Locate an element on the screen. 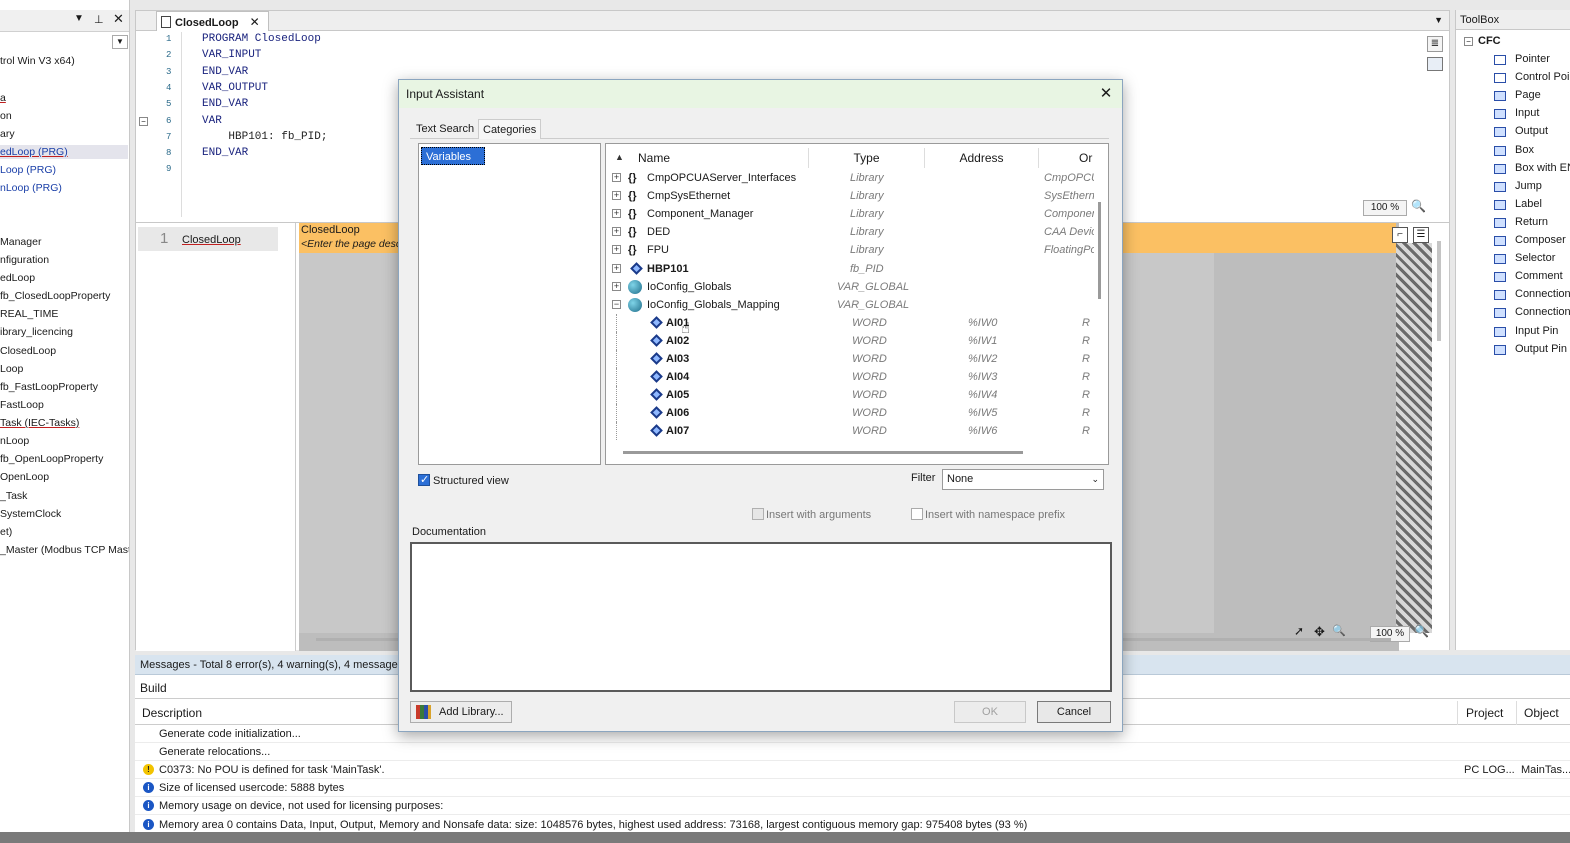 Image resolution: width=1570 pixels, height=843 pixels. project-tree-item: REAL_TIME is located at coordinates (29, 314).